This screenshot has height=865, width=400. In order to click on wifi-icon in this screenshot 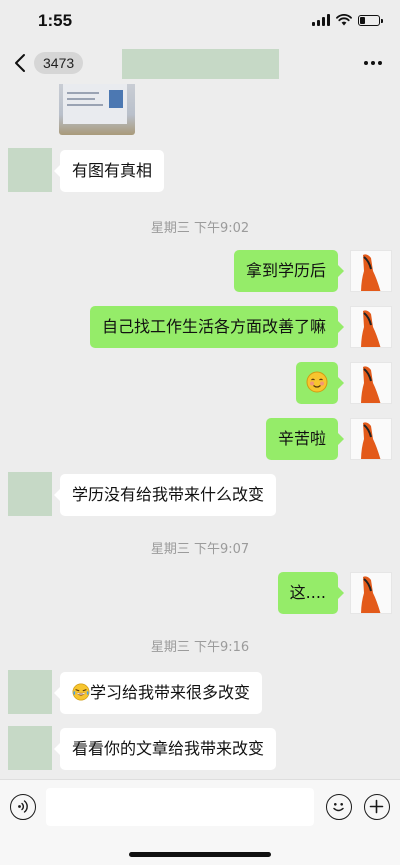, I will do `click(344, 20)`.